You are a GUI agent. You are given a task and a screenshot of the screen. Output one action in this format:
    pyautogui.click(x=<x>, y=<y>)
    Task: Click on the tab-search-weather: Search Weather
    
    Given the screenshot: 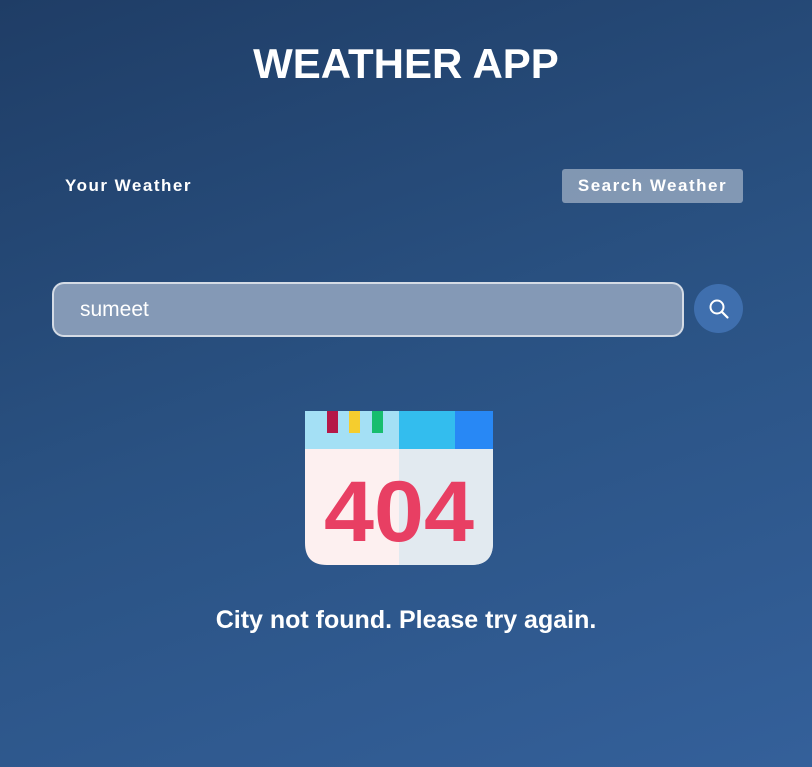 What is the action you would take?
    pyautogui.click(x=652, y=186)
    